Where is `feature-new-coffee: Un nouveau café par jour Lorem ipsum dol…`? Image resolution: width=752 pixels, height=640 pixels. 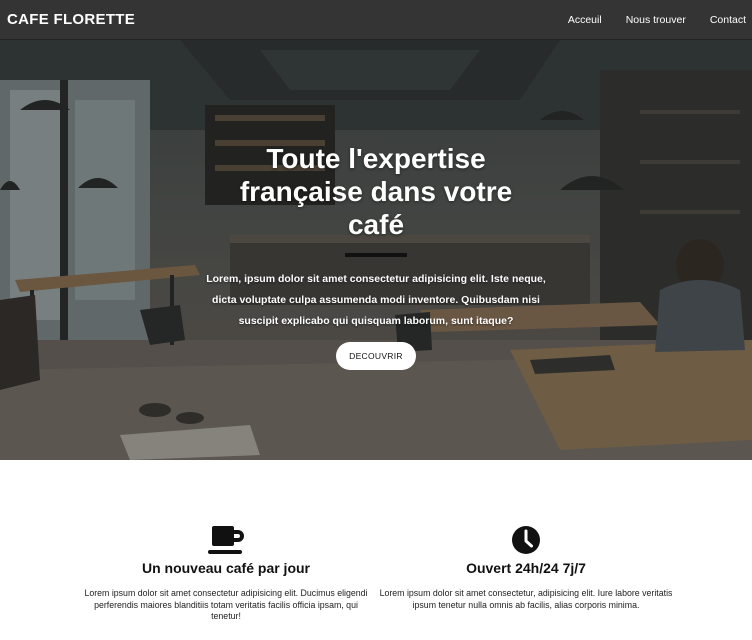
feature-new-coffee: Un nouveau café par jour Lorem ipsum dol… is located at coordinates (226, 573).